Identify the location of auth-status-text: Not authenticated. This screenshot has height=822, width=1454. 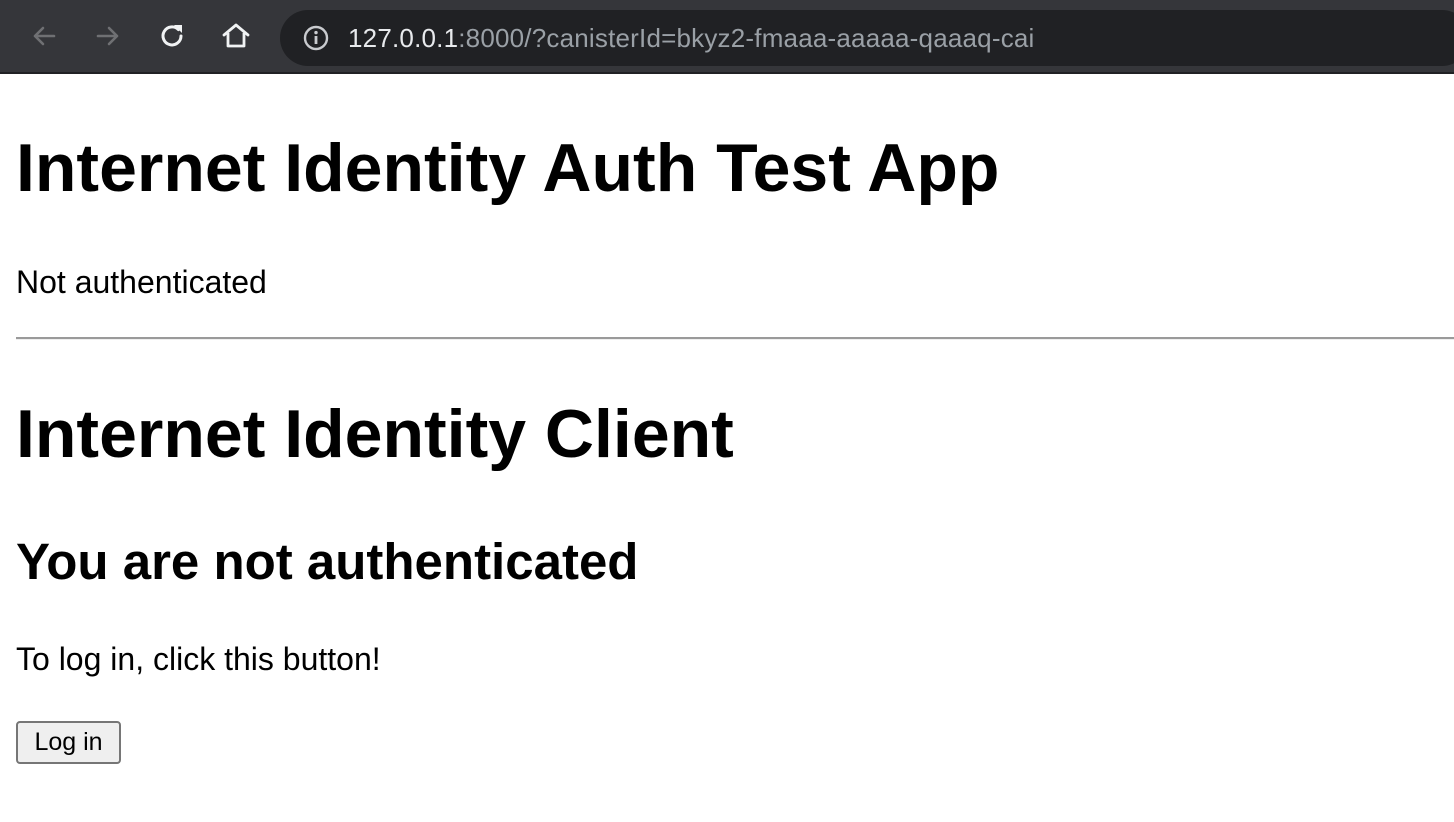
(141, 282).